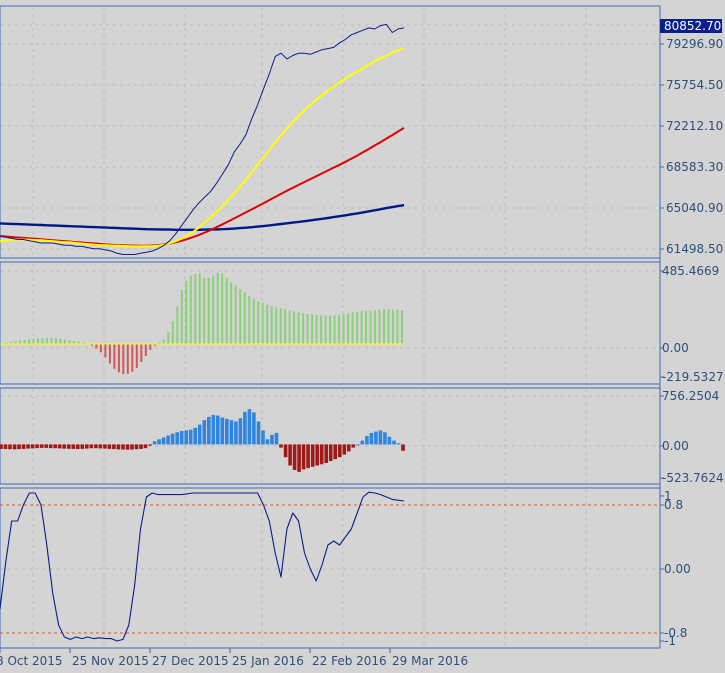 This screenshot has height=673, width=725. Describe the element at coordinates (110, 661) in the screenshot. I see `time-axis-label: 25 Nov 2015` at that location.